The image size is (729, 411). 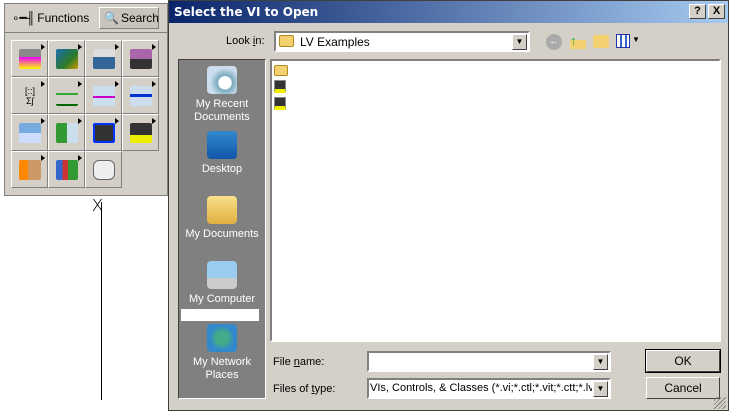 What do you see at coordinates (683, 388) in the screenshot?
I see `cancel-button: Cancel` at bounding box center [683, 388].